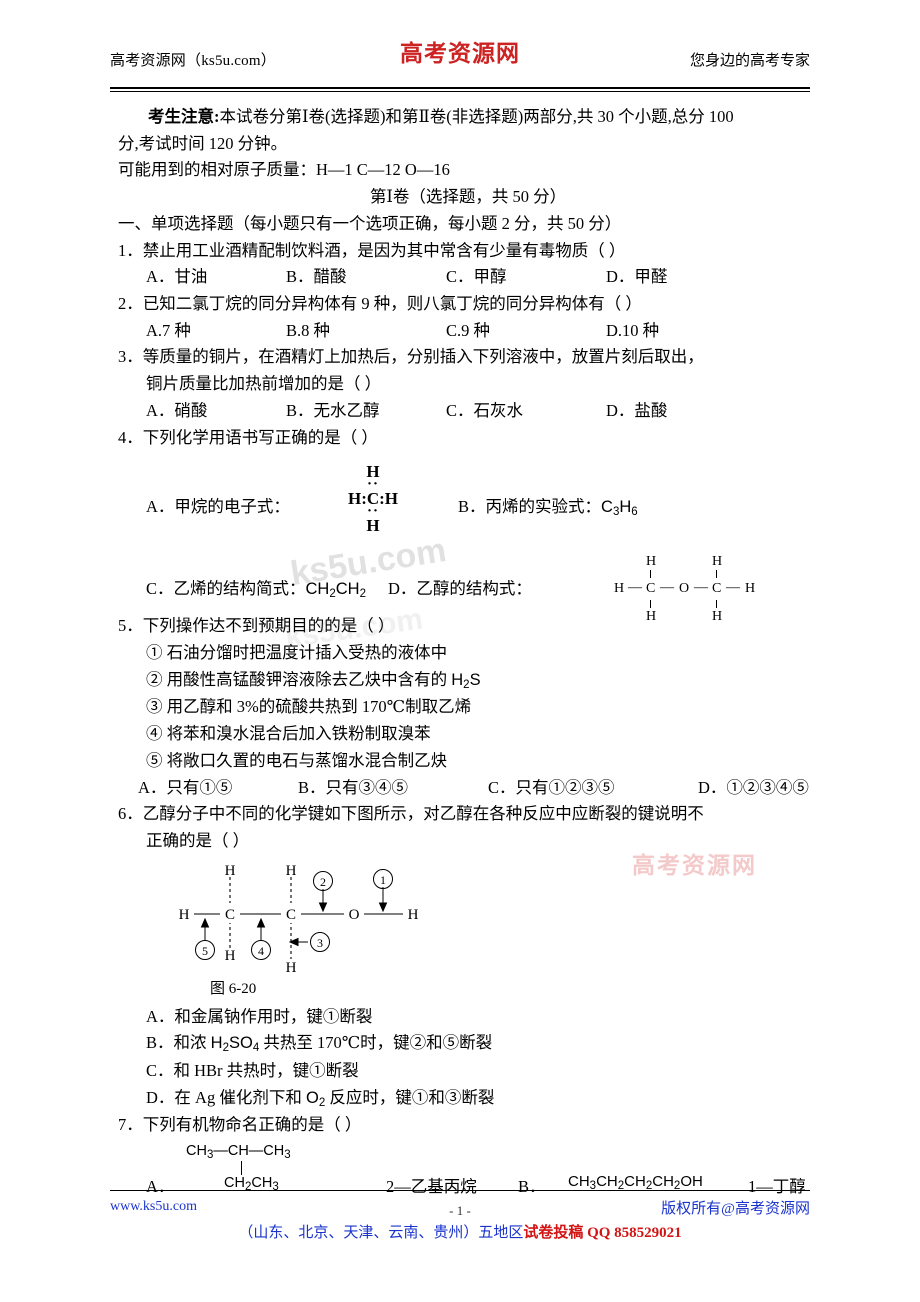 This screenshot has width=920, height=1302. Describe the element at coordinates (468, 251) in the screenshot. I see `question-1-stem: 1．禁止用工业酒精配制饮料酒，是因为其中常含有少量有毒物质（ ）` at that location.